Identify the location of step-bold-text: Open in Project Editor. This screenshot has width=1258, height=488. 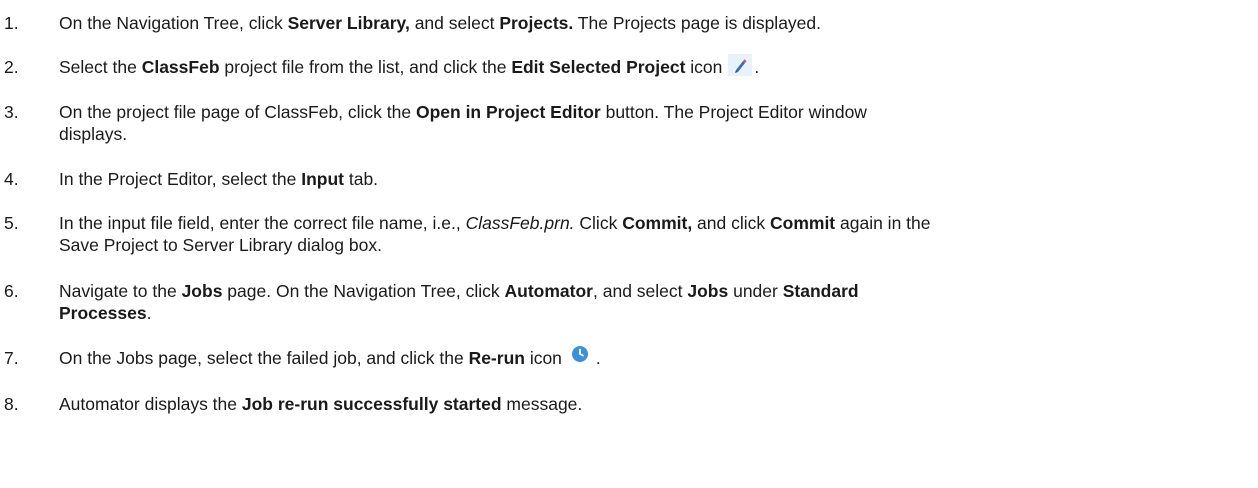
(508, 112).